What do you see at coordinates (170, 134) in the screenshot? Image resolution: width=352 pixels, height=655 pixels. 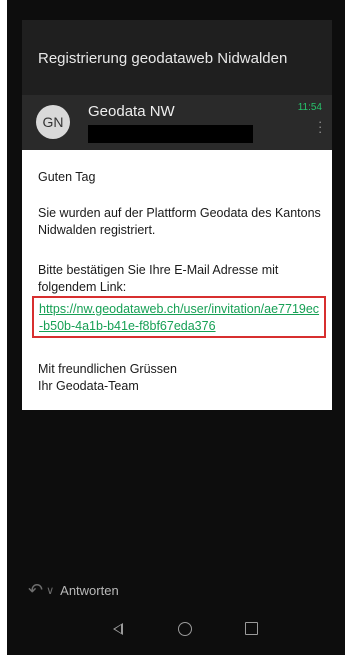 I see `redacted-recipient` at bounding box center [170, 134].